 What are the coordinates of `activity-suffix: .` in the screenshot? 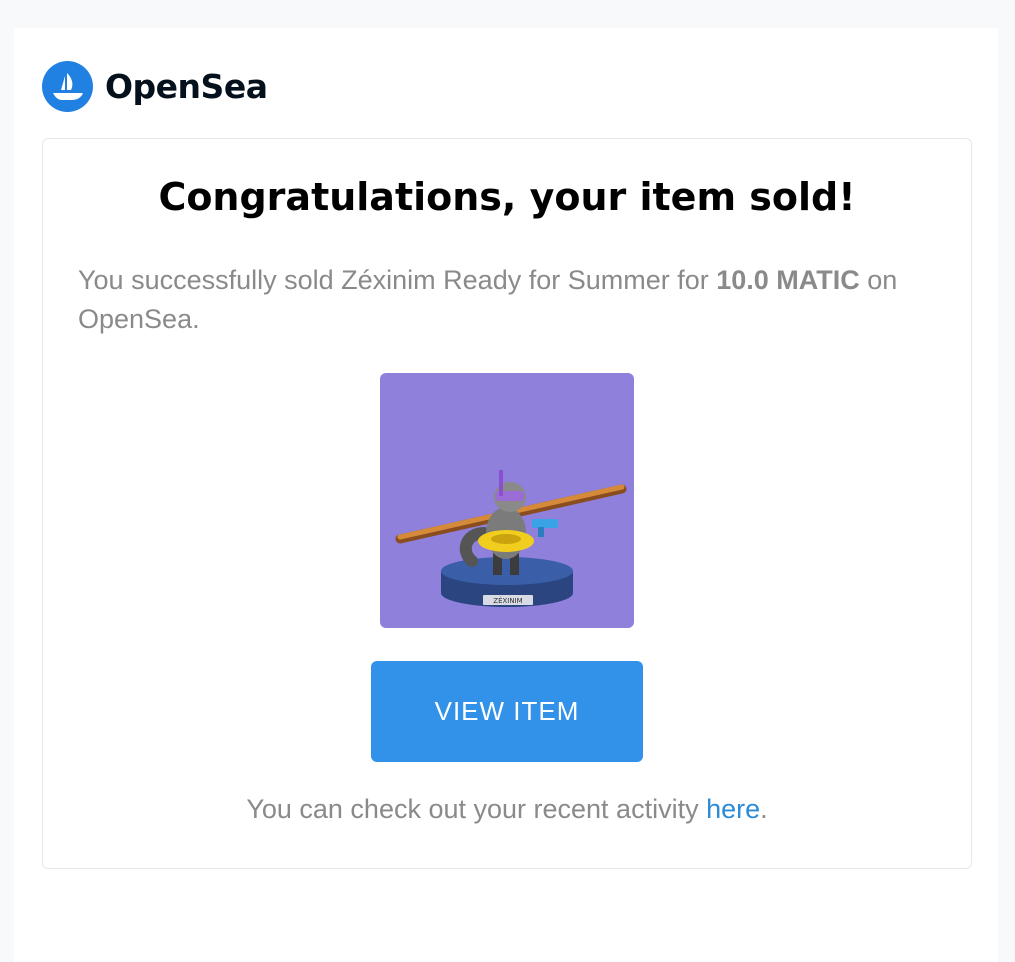 It's located at (764, 809).